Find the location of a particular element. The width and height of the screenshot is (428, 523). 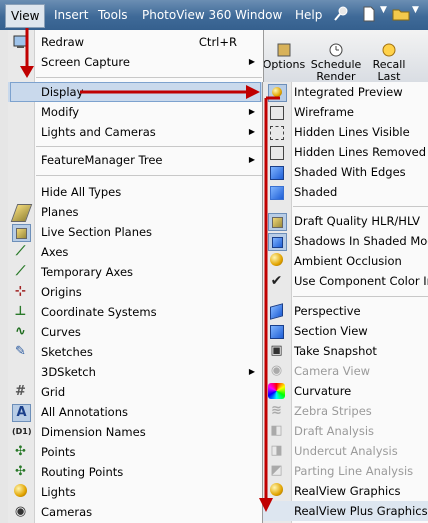

photoview-toolbar: Options Schedule Render Recall Last is located at coordinates (345, 56).